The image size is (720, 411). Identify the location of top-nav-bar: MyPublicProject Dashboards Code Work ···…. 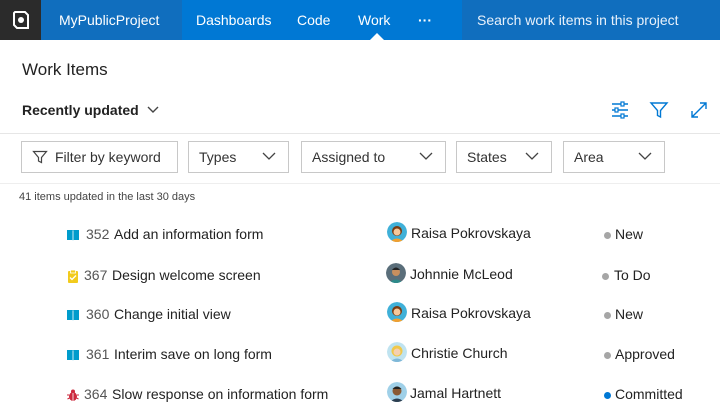
(360, 20).